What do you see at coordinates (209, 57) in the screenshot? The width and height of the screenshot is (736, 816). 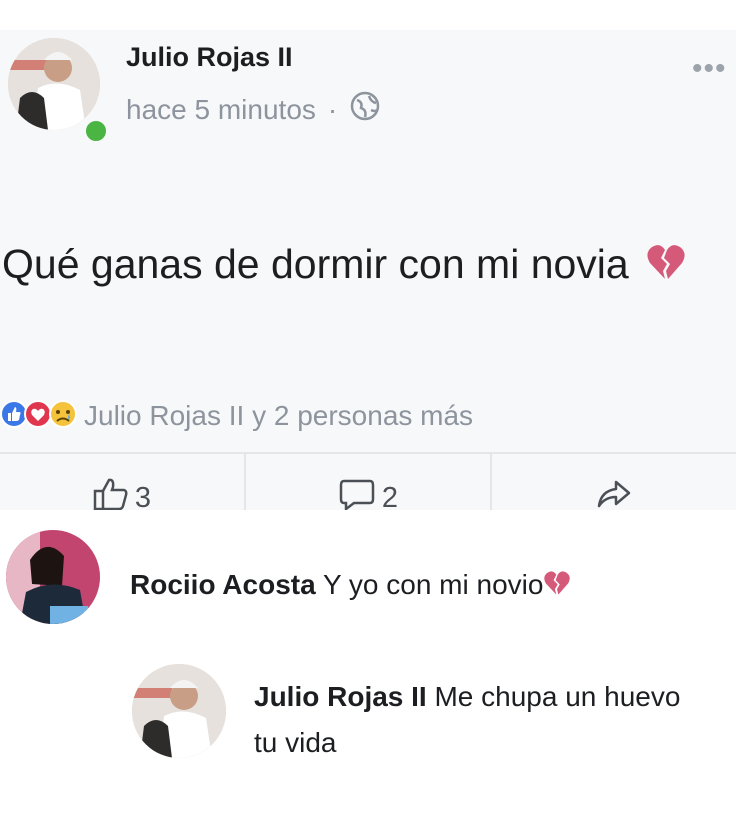 I see `post-author-name: Julio Rojas II` at bounding box center [209, 57].